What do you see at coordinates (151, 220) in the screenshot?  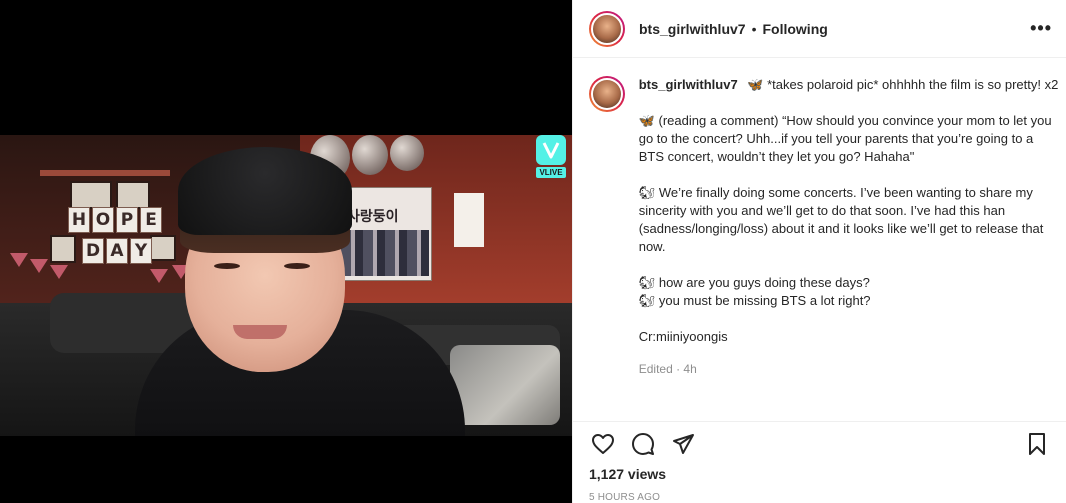 I see `banner-letter: E` at bounding box center [151, 220].